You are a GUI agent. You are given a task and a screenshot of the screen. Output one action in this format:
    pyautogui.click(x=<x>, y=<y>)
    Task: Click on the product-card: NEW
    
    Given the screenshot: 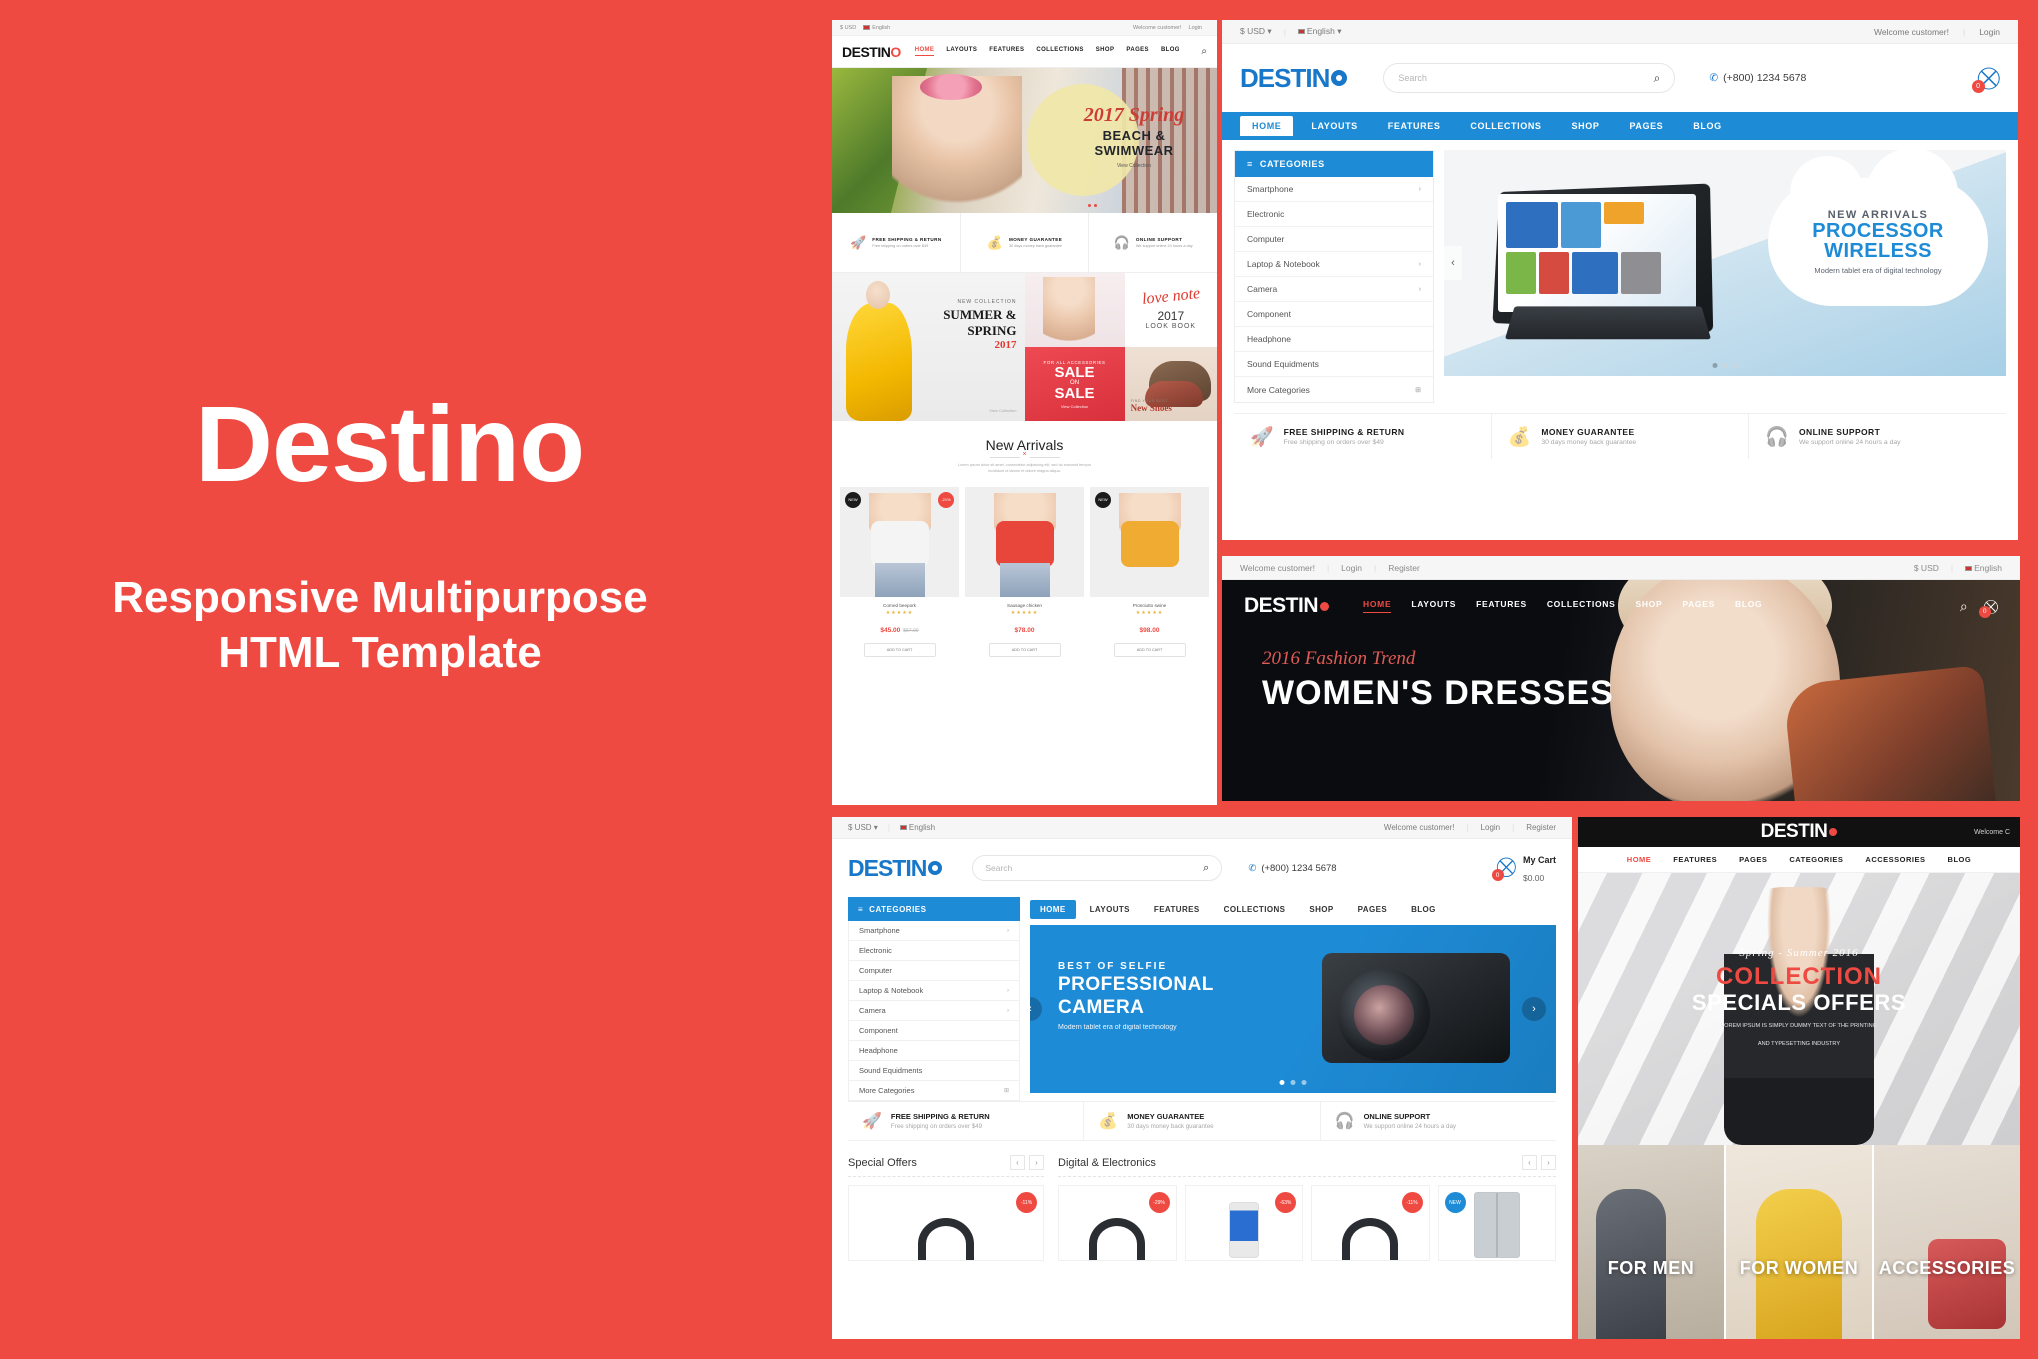 What is the action you would take?
    pyautogui.click(x=1496, y=1223)
    